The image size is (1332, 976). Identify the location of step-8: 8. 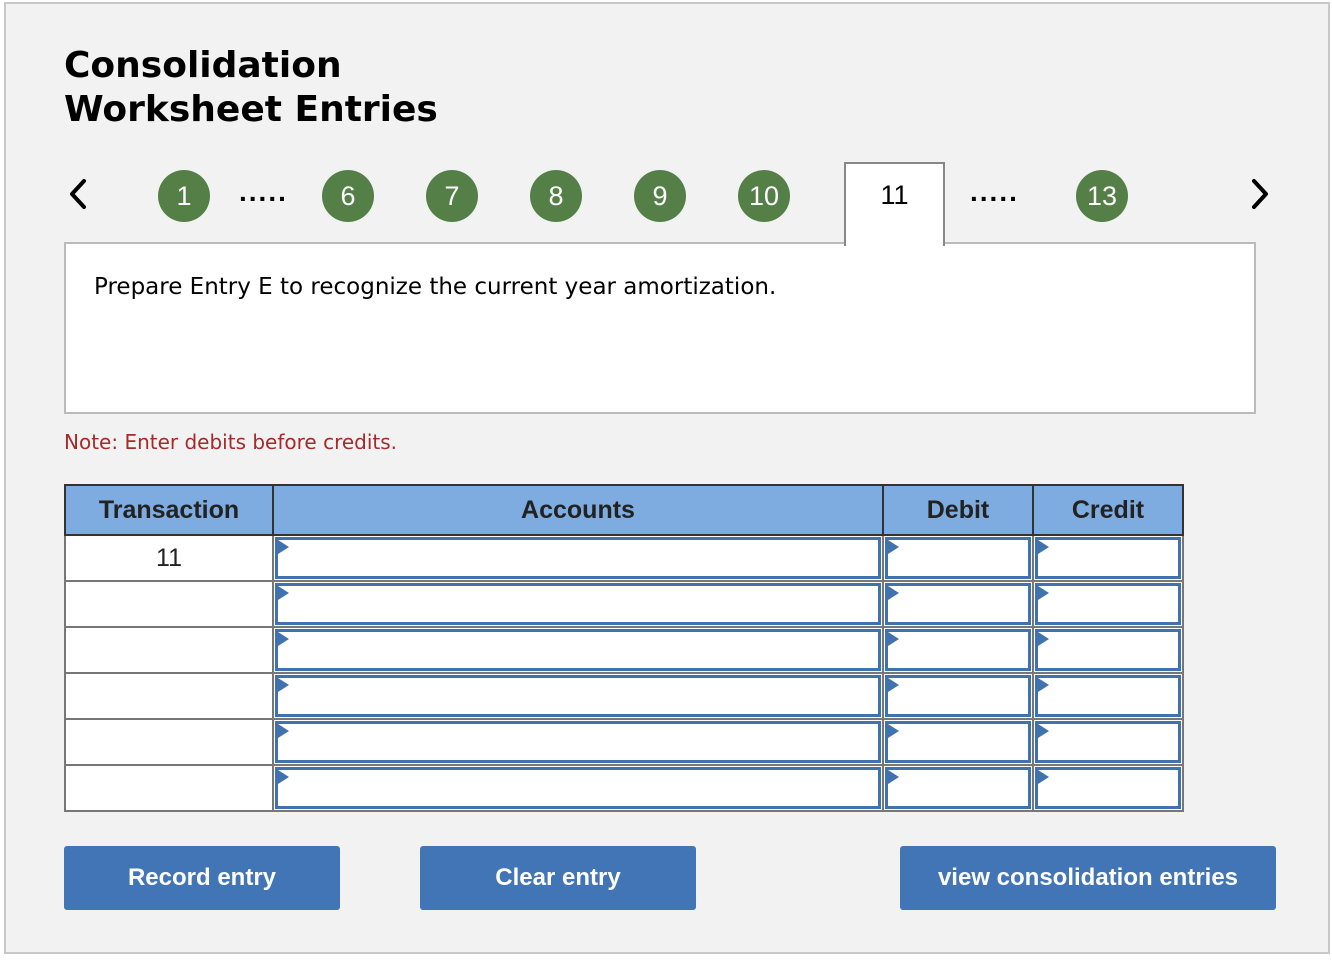
(556, 196).